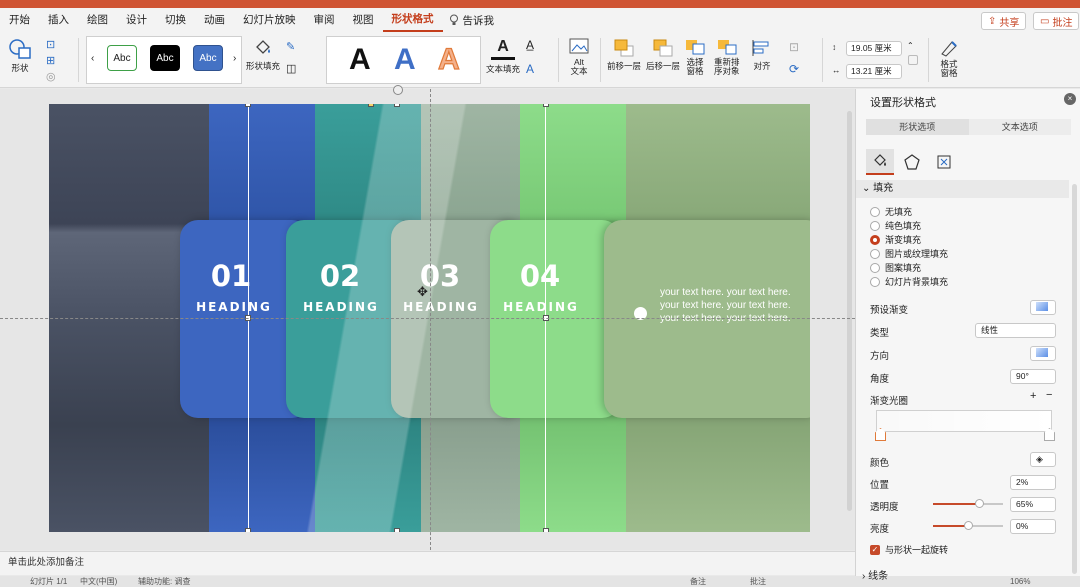 The height and width of the screenshot is (587, 1080). What do you see at coordinates (448, 59) in the screenshot?
I see `wordart-sample-3: A` at bounding box center [448, 59].